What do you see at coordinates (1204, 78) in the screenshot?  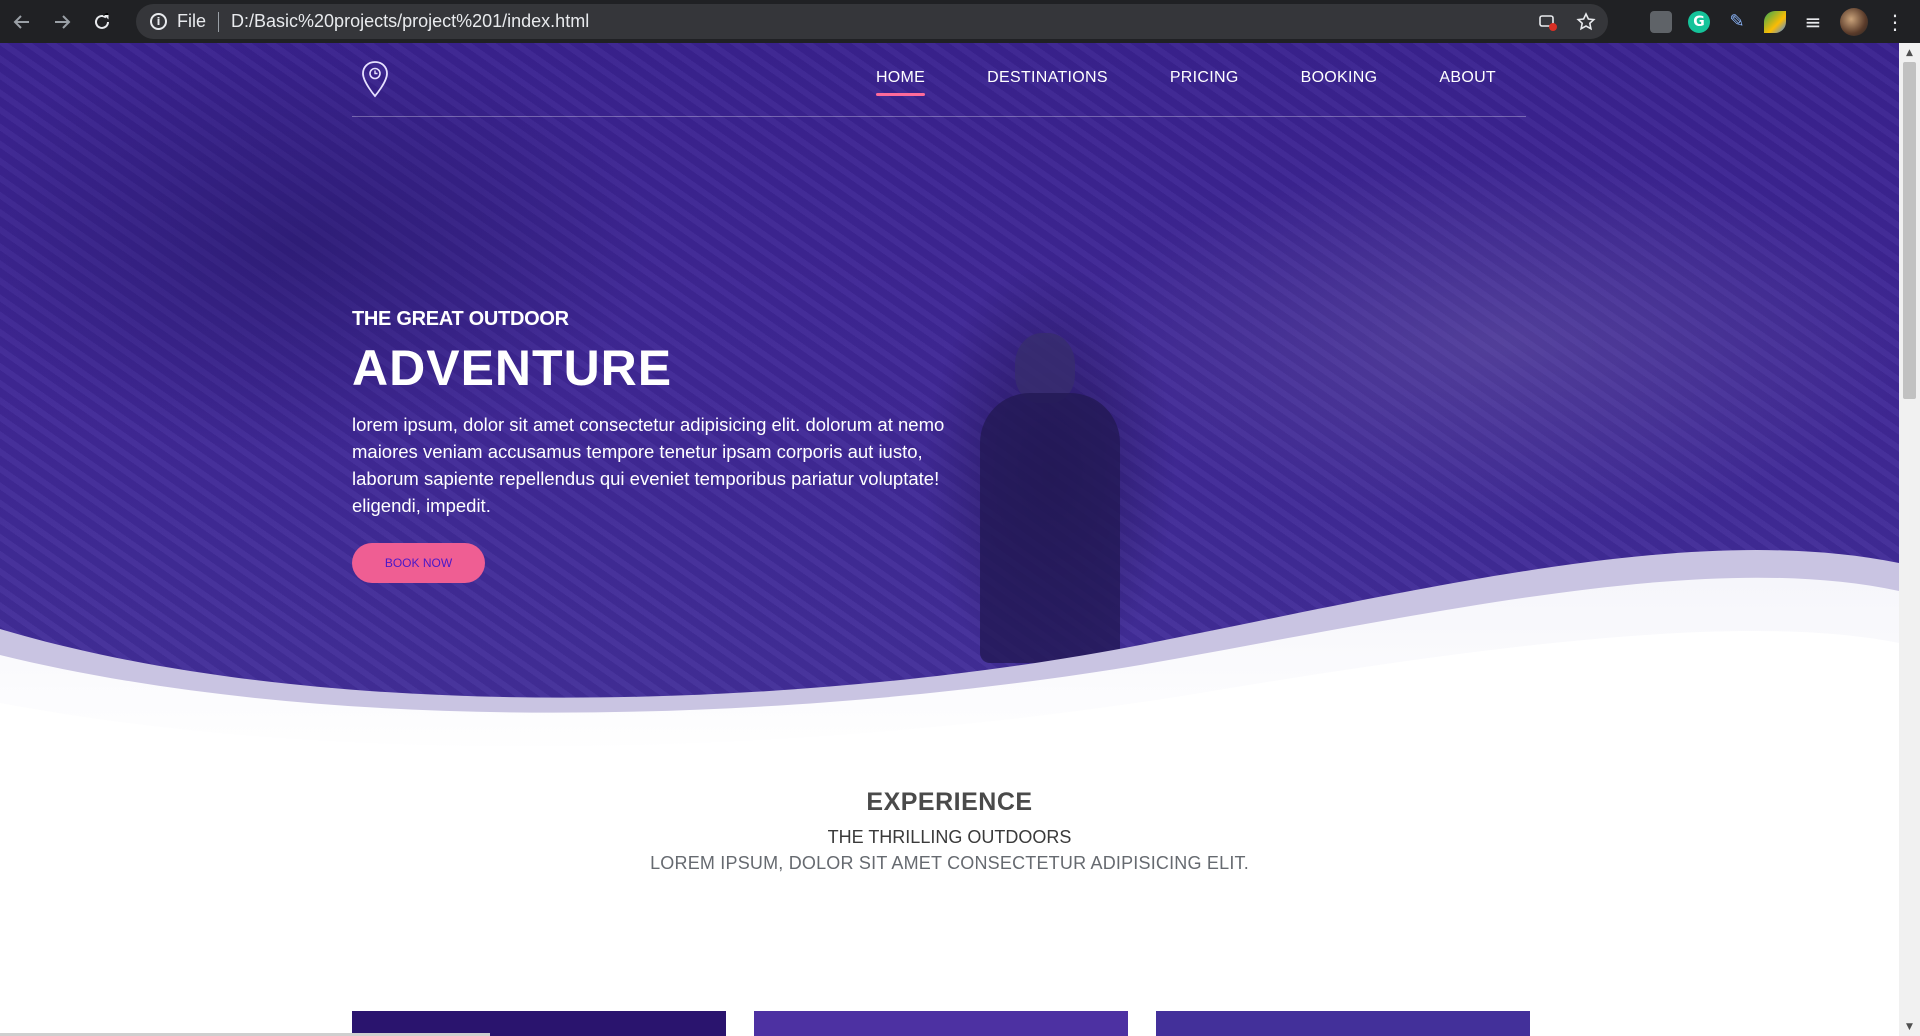 I see `nav-pricing: PRICING` at bounding box center [1204, 78].